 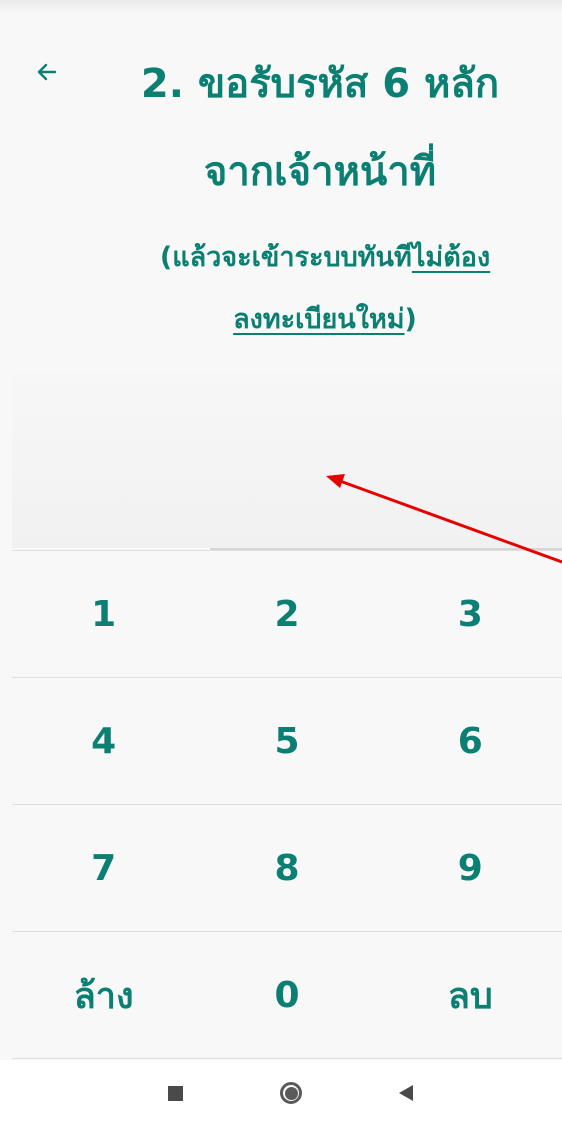 I want to click on key-9: 9, so click(x=470, y=868).